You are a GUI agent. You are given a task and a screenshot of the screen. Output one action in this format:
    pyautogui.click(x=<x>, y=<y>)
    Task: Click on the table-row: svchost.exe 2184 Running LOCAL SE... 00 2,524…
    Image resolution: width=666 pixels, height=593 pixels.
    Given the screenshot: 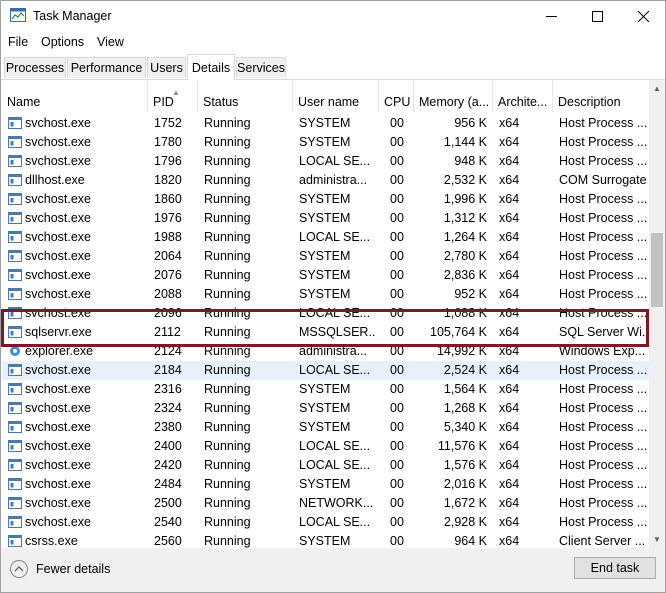 What is the action you would take?
    pyautogui.click(x=325, y=370)
    